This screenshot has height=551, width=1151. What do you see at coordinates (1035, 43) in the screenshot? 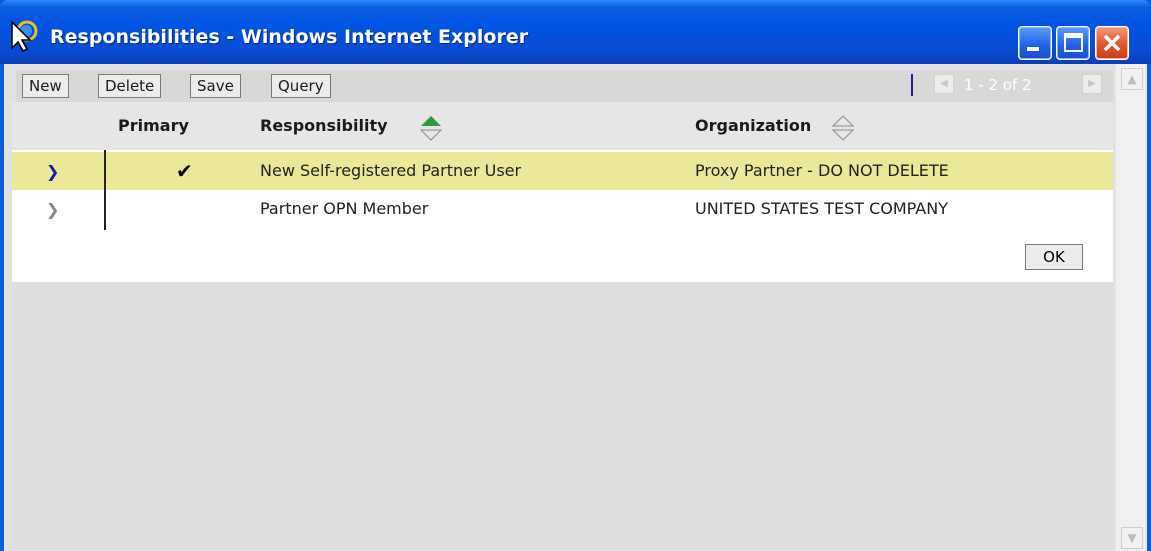
I see `minimize-button` at bounding box center [1035, 43].